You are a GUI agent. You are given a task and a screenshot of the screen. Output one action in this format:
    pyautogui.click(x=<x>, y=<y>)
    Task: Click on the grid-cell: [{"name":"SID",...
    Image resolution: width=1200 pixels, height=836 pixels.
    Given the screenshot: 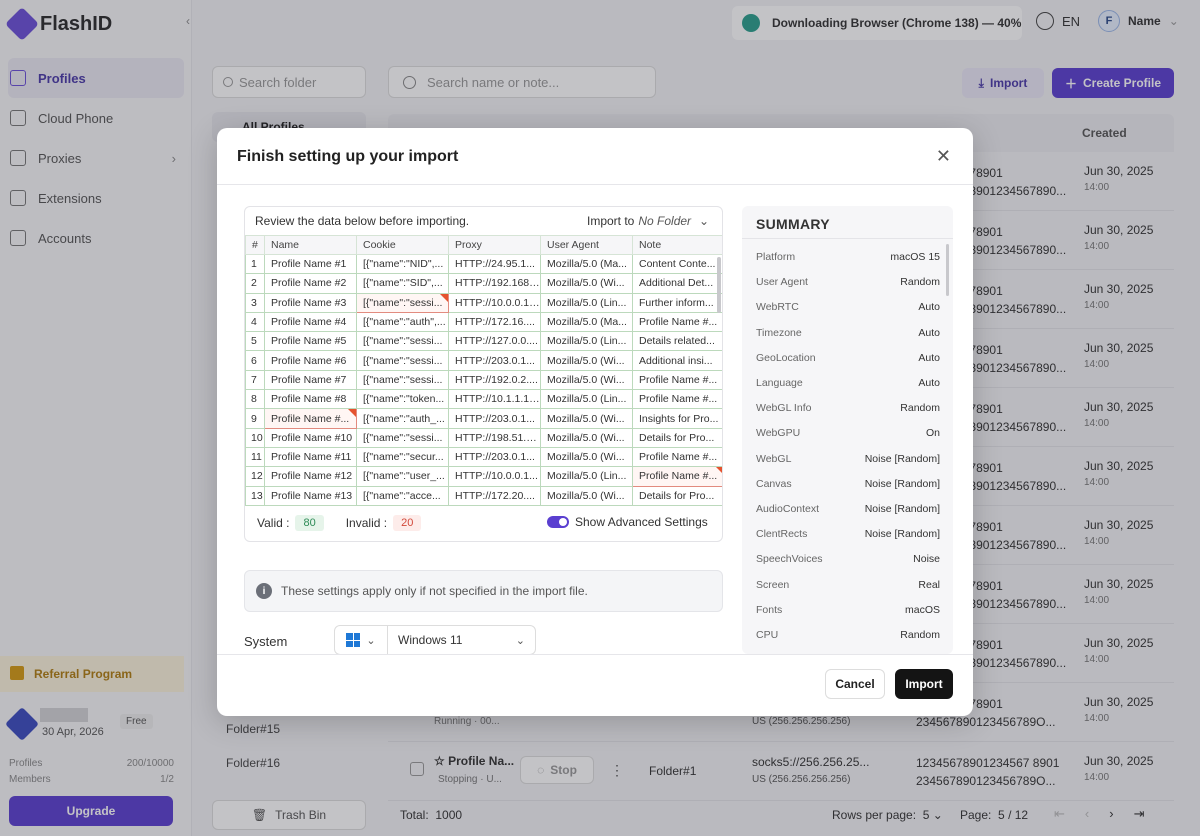 What is the action you would take?
    pyautogui.click(x=402, y=283)
    